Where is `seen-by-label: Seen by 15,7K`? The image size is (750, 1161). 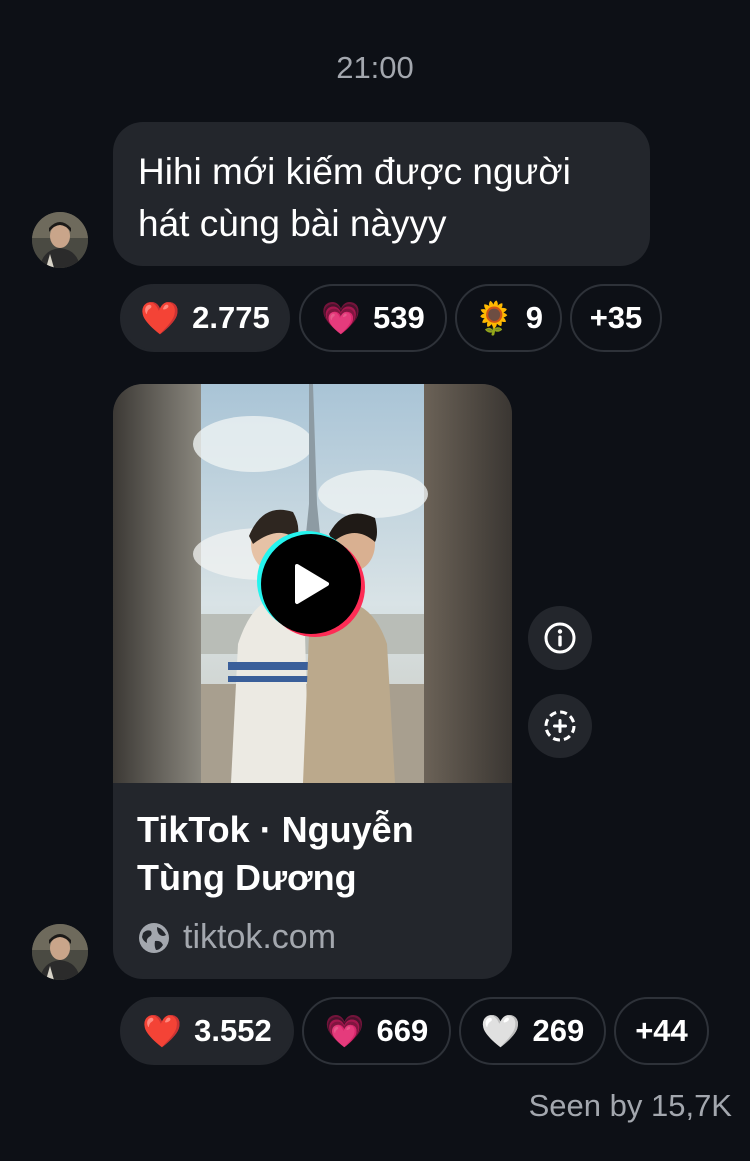 seen-by-label: Seen by 15,7K is located at coordinates (630, 1105).